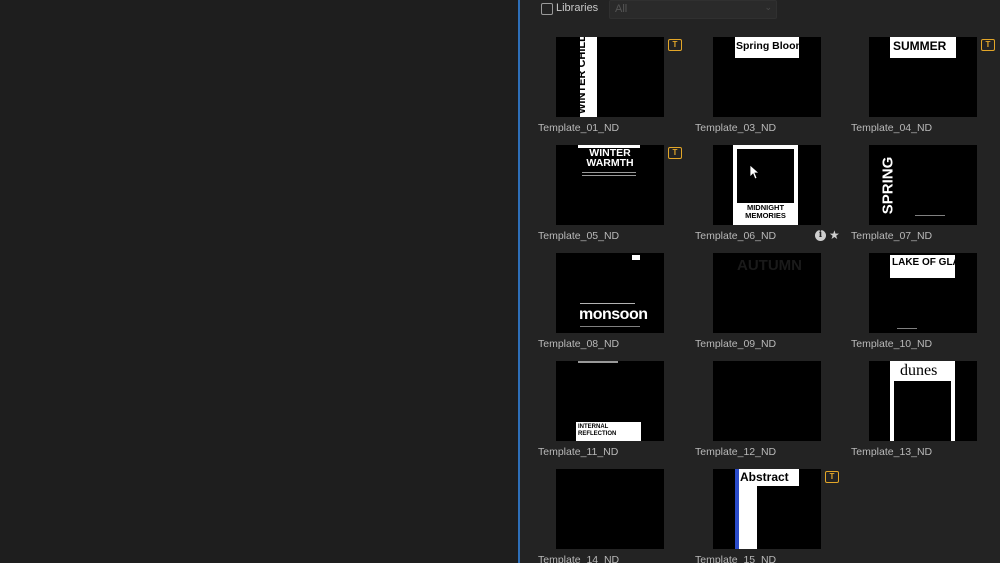  What do you see at coordinates (933, 262) in the screenshot?
I see `thumbnail-title: LAKE OF GLASS` at bounding box center [933, 262].